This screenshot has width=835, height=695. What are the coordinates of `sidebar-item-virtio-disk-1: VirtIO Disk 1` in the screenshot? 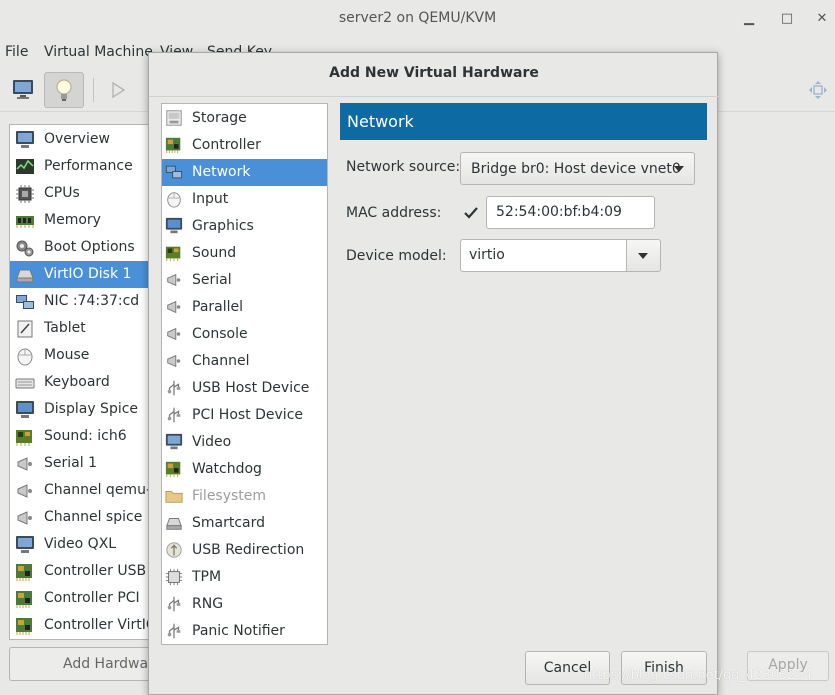 It's located at (80, 274).